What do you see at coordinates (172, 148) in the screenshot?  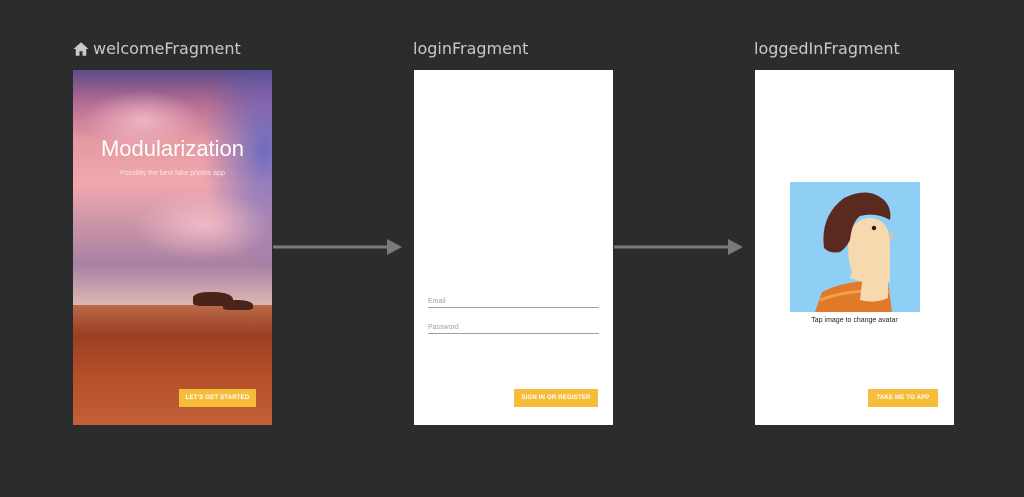 I see `app-heading: Modularization` at bounding box center [172, 148].